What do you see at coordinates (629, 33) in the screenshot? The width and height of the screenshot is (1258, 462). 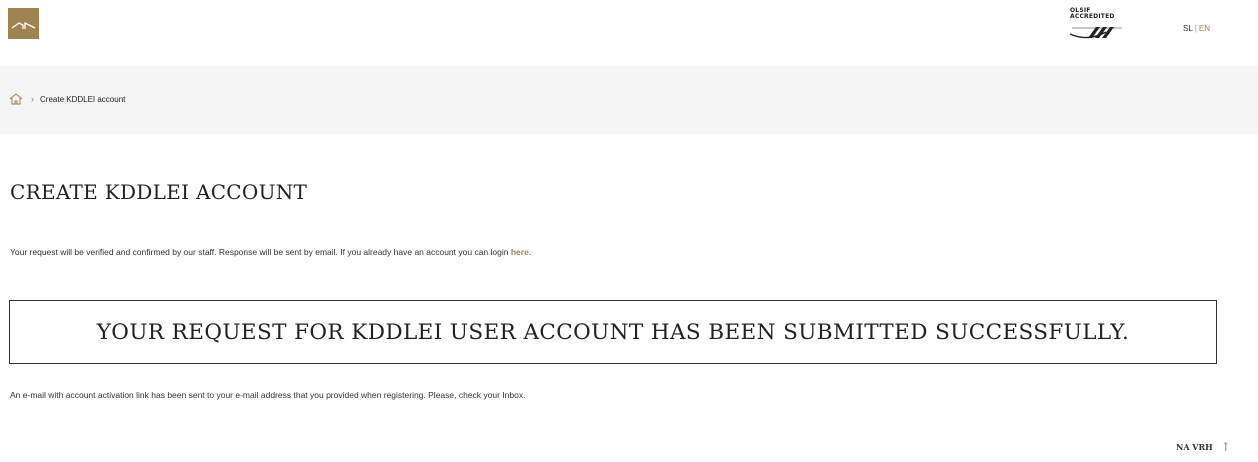 I see `site-header: OLSIF ACCREDITED SL | EN` at bounding box center [629, 33].